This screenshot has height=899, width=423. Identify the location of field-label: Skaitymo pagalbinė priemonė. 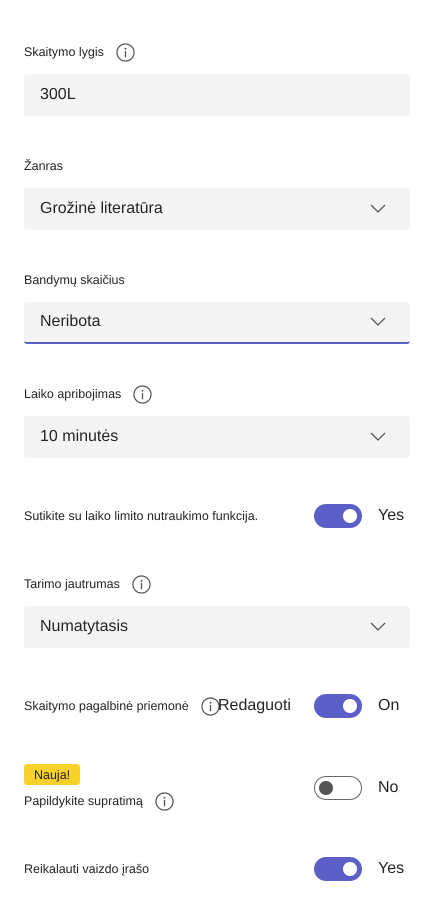
(106, 706).